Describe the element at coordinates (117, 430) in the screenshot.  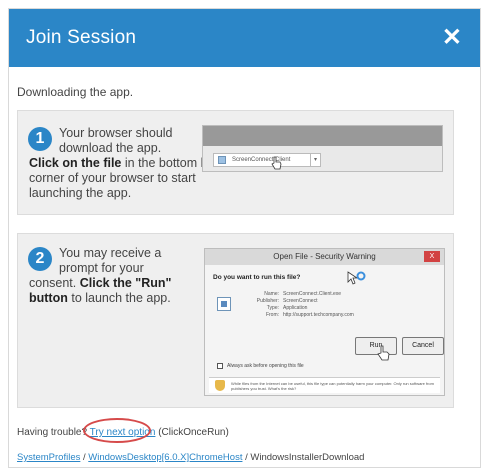
I see `highlight-circle` at that location.